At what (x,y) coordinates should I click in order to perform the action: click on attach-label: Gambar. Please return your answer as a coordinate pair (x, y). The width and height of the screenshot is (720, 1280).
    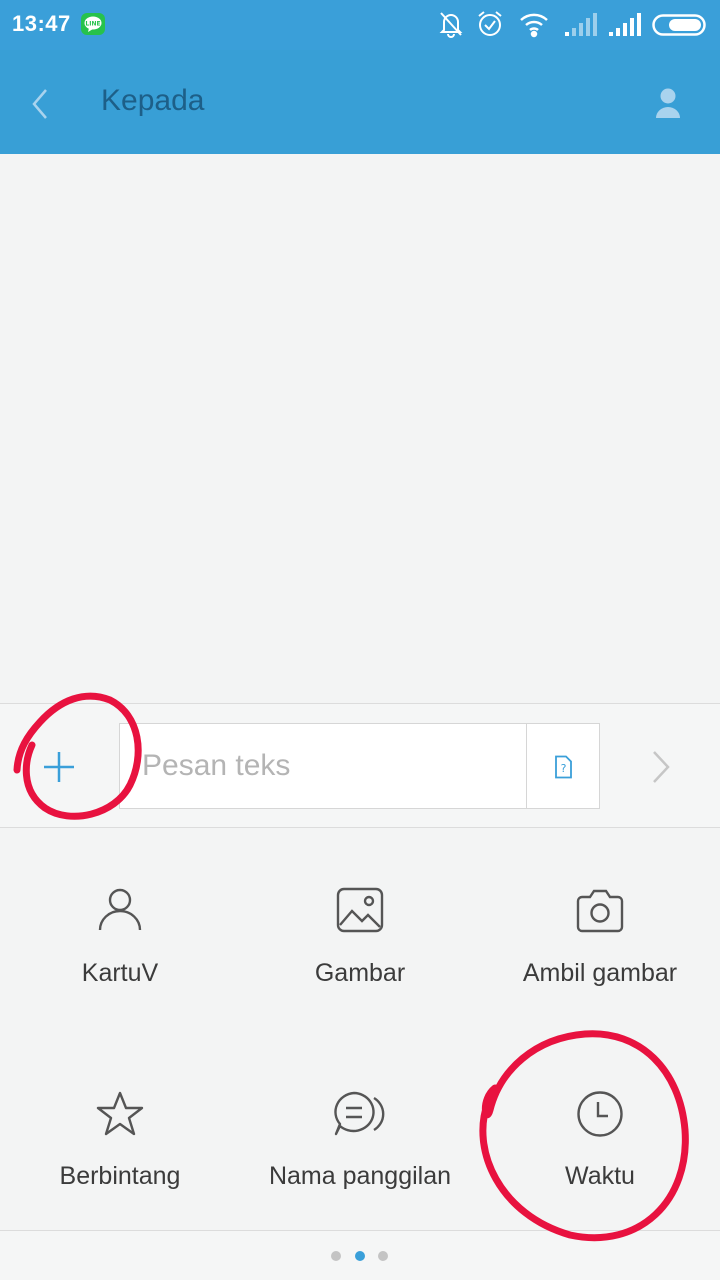
    Looking at the image, I should click on (360, 973).